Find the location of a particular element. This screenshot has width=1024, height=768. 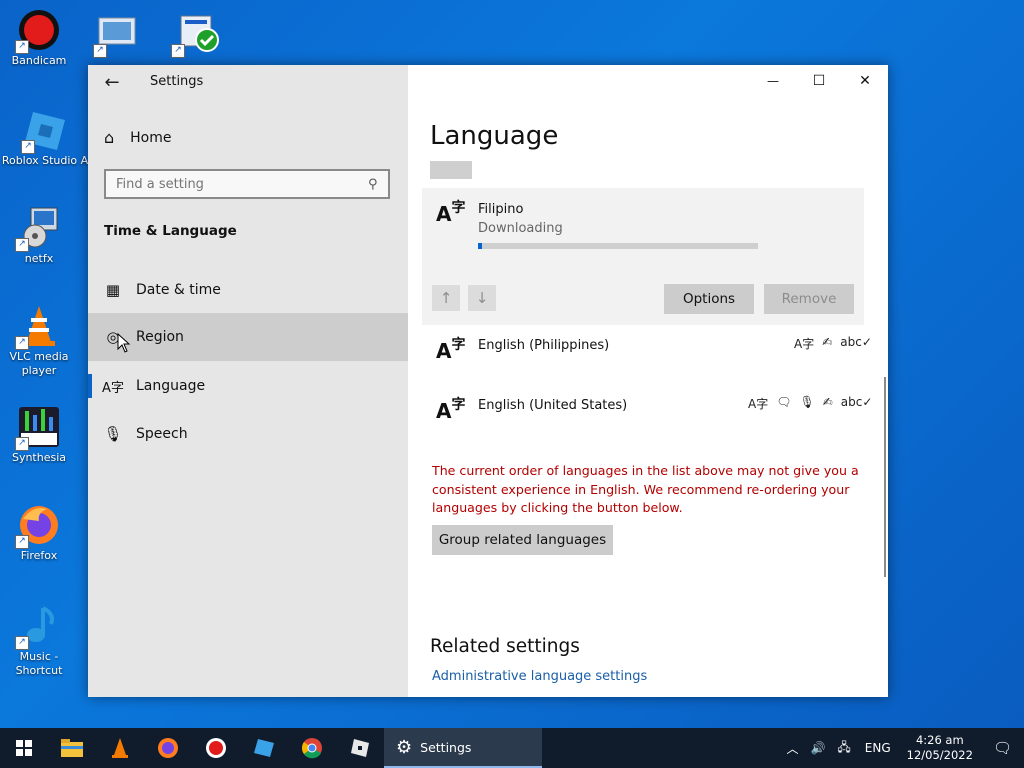

taskbar-bandicam is located at coordinates (216, 748).